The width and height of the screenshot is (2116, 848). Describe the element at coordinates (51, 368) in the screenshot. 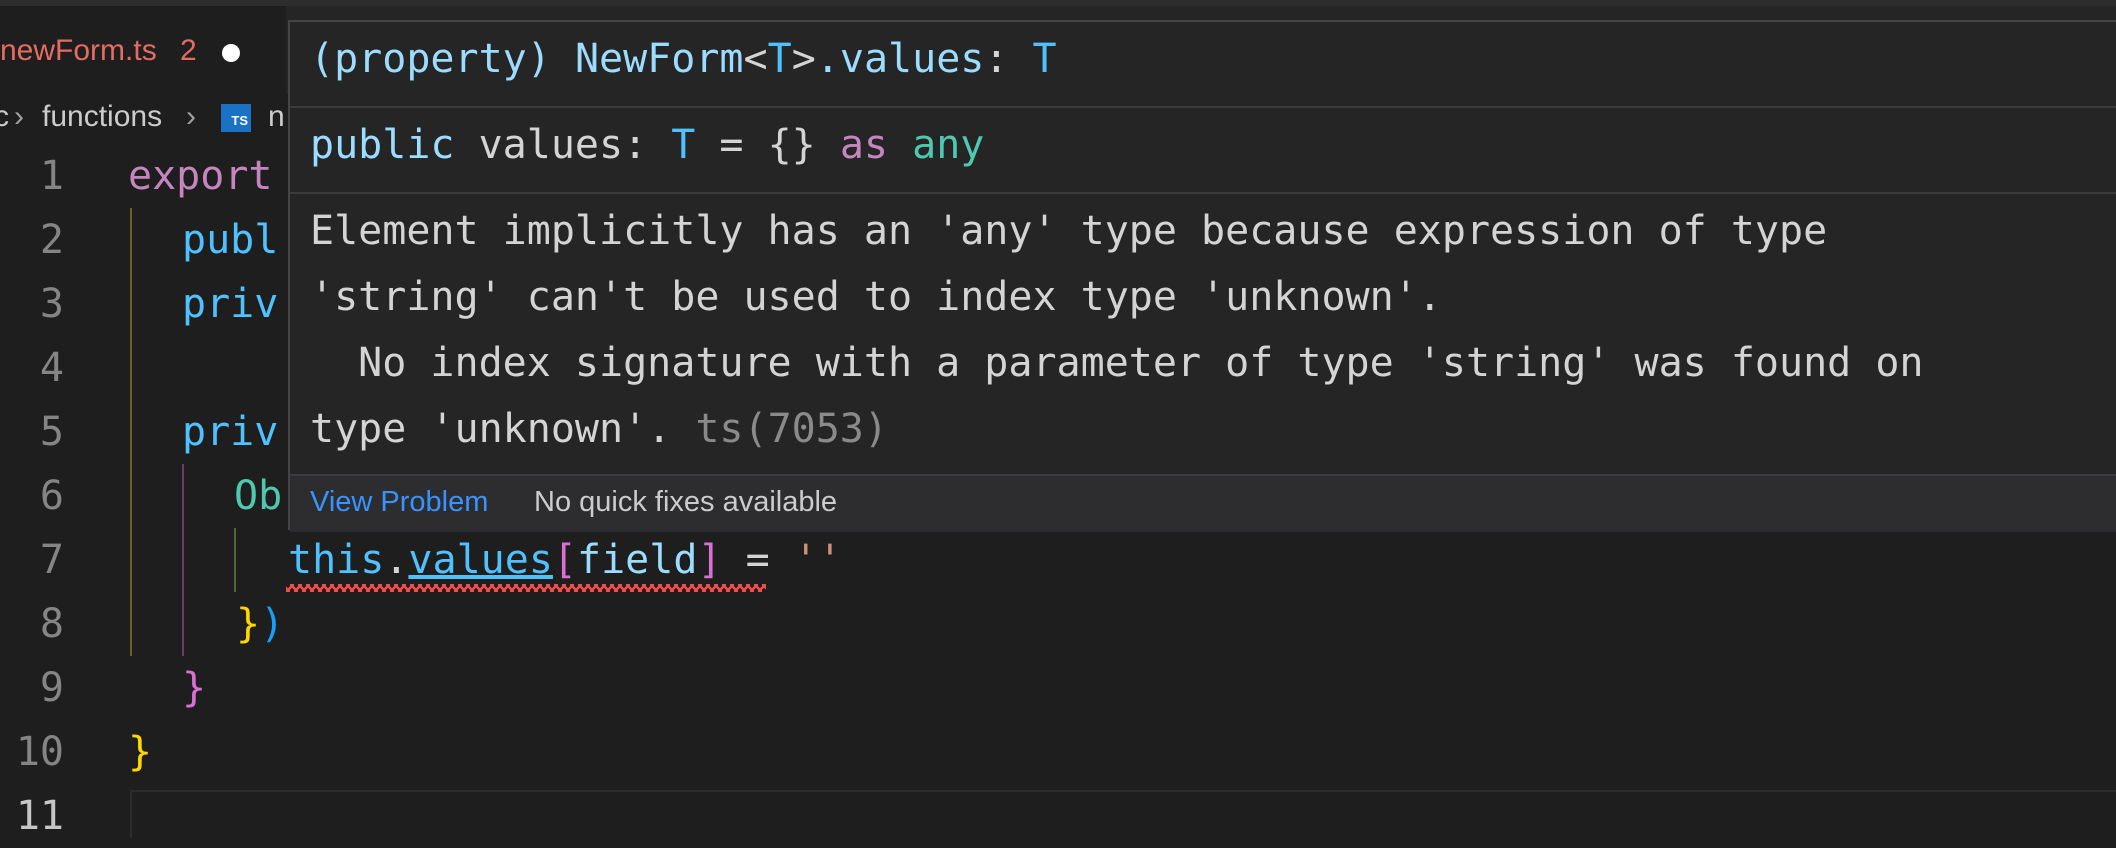

I see `line-number: 4` at that location.